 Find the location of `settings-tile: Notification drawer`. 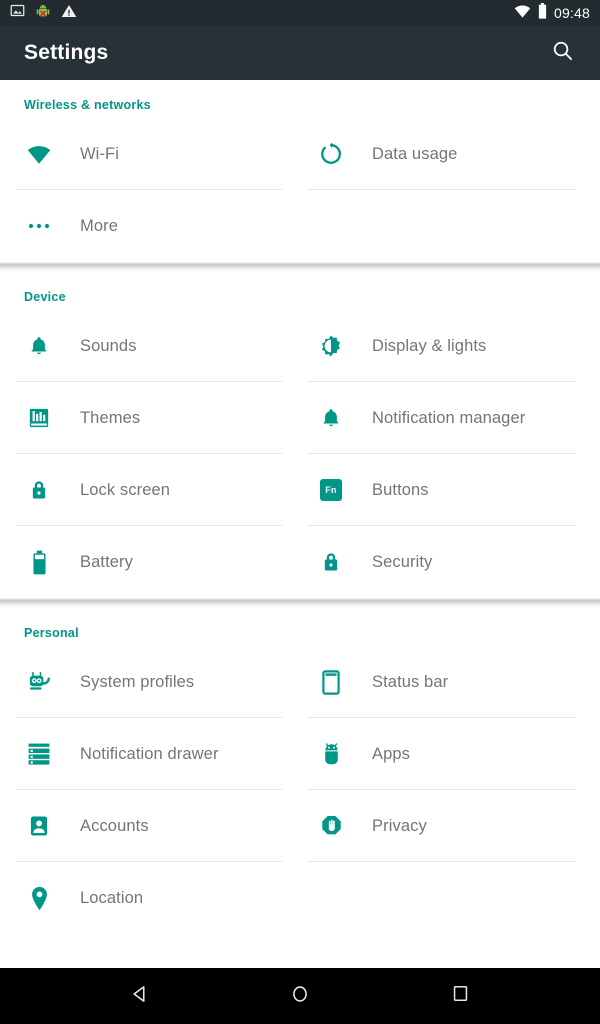

settings-tile: Notification drawer is located at coordinates (150, 754).